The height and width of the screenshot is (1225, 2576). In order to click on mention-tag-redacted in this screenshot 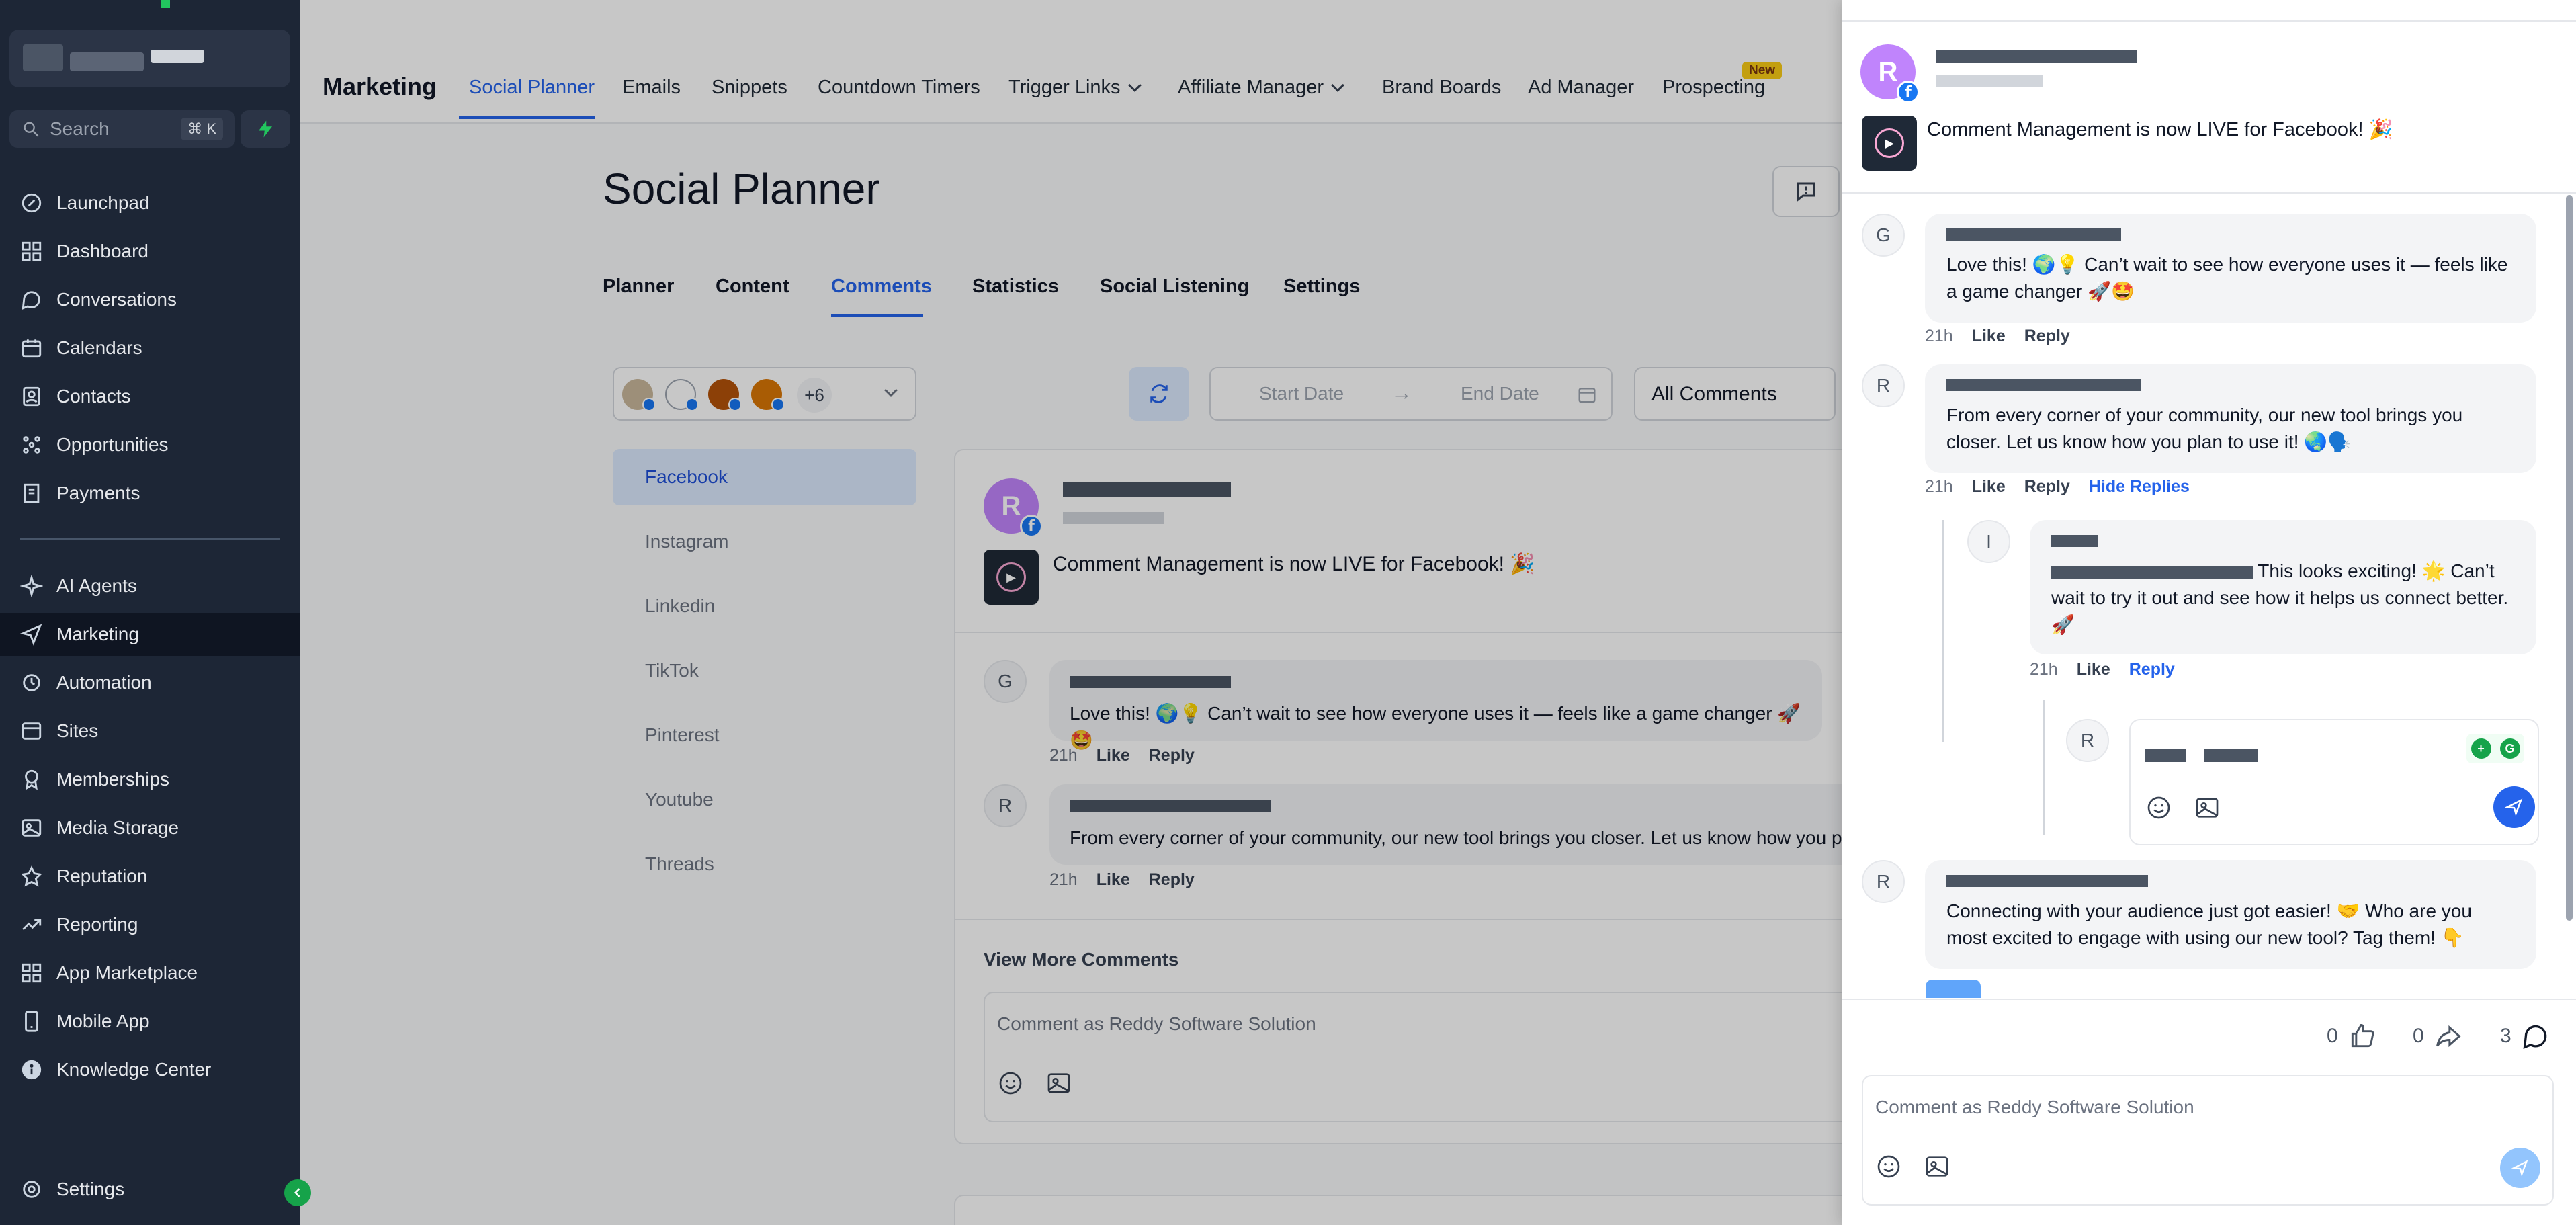, I will do `click(2165, 755)`.